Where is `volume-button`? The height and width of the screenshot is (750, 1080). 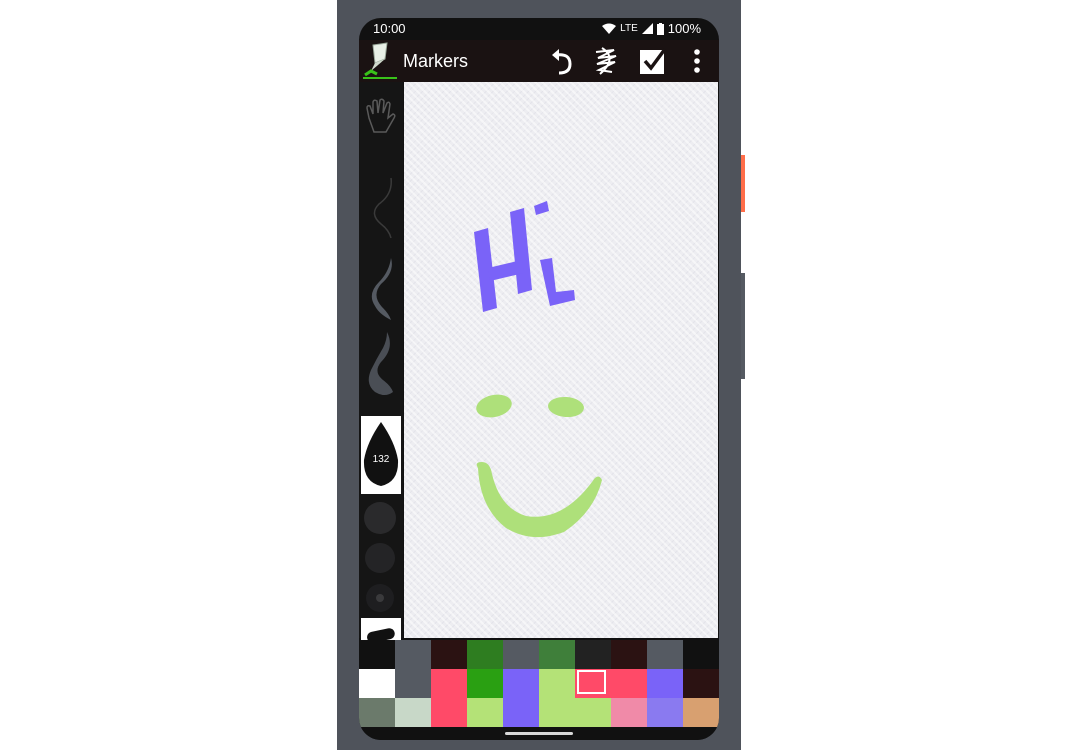 volume-button is located at coordinates (743, 326).